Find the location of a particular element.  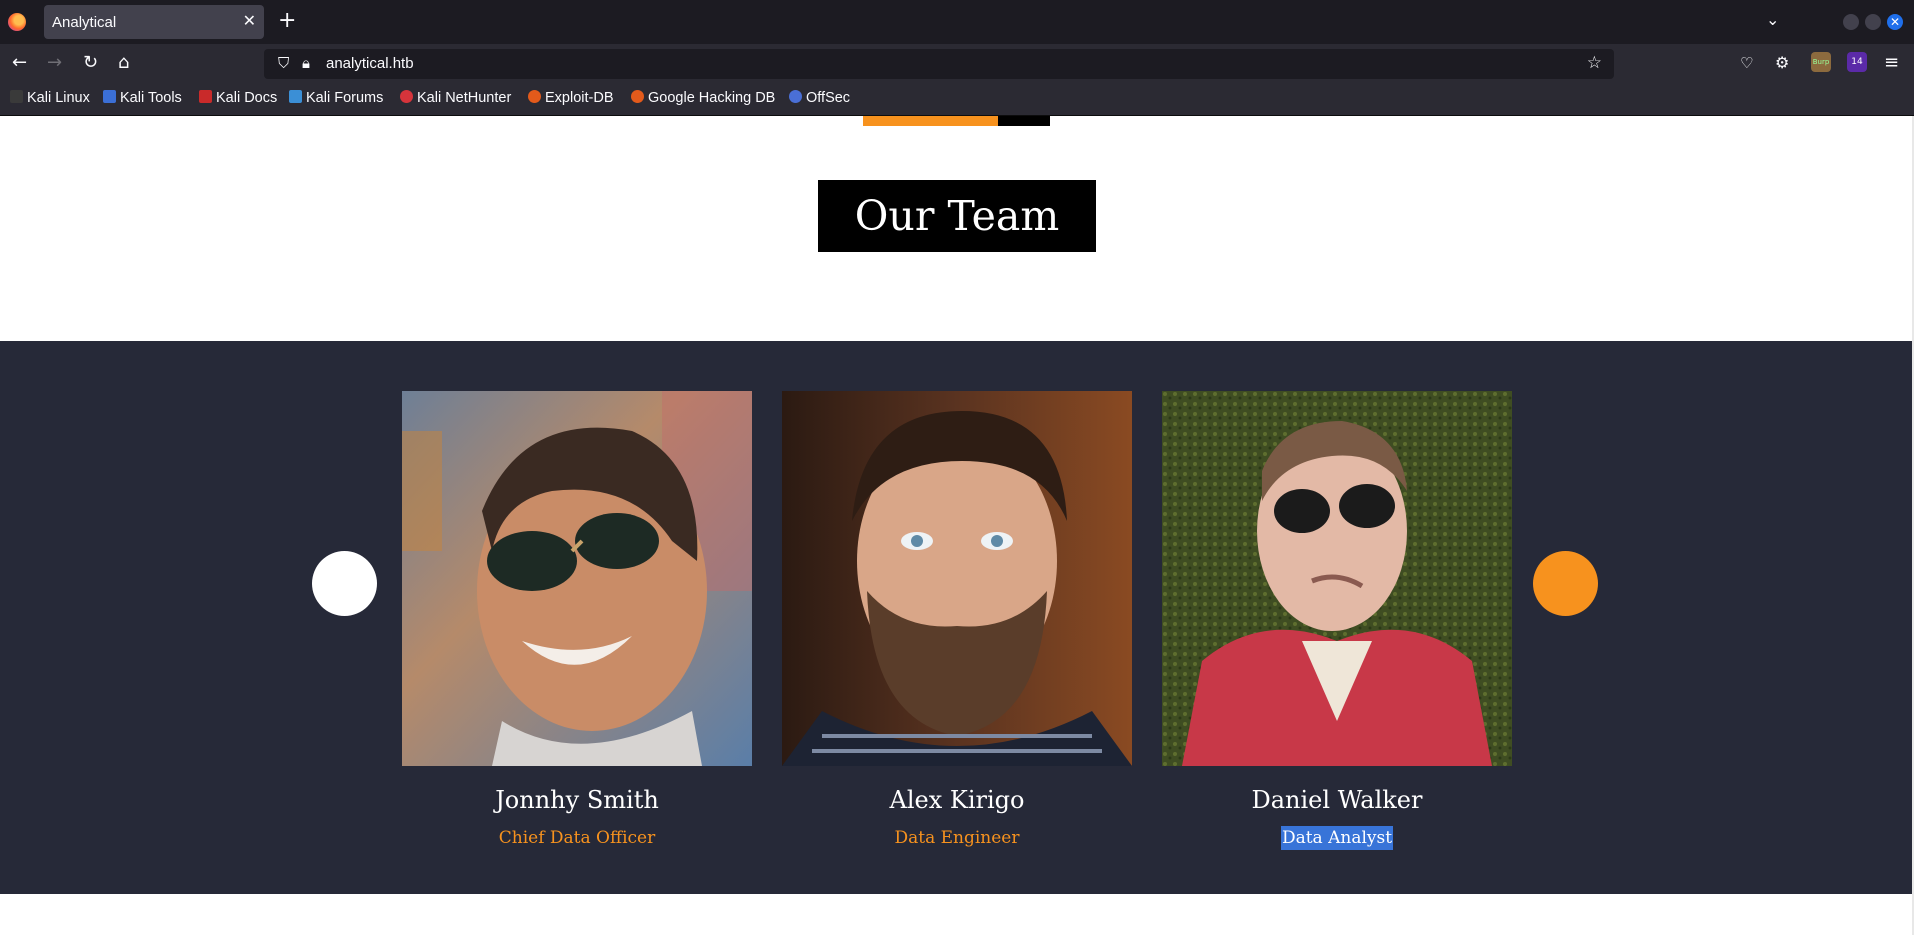

offsec-icon is located at coordinates (795, 96).